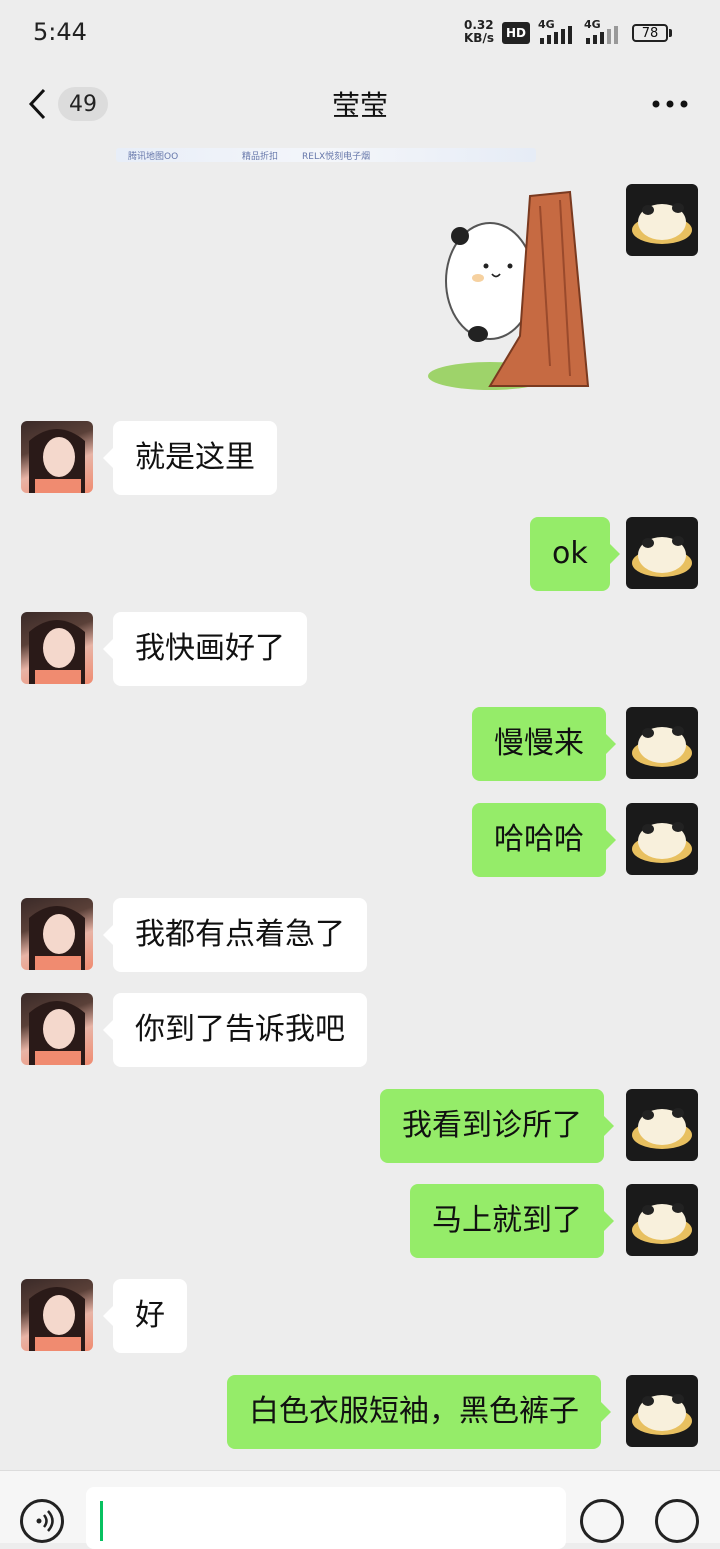 The width and height of the screenshot is (720, 1549). What do you see at coordinates (677, 1521) in the screenshot?
I see `plus-icon` at bounding box center [677, 1521].